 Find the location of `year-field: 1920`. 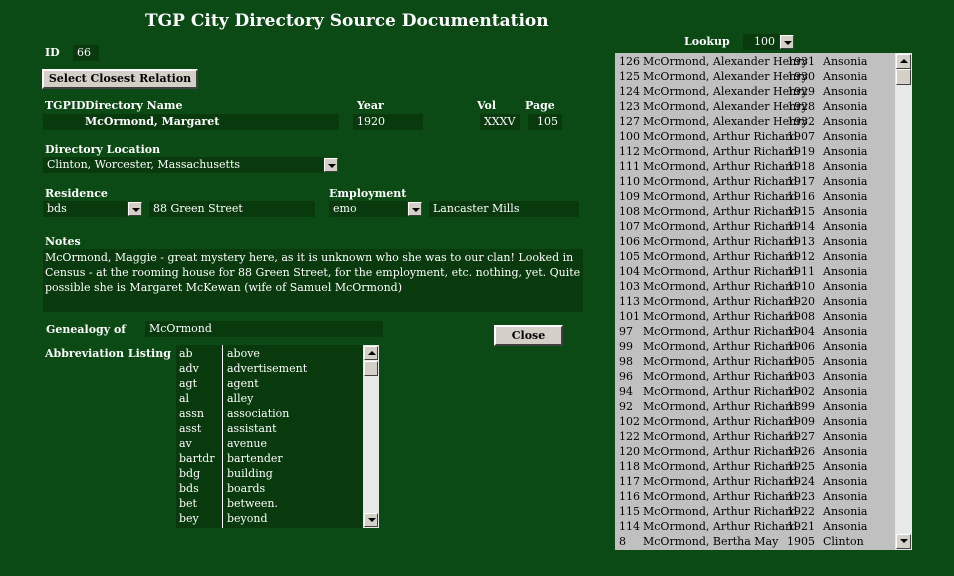

year-field: 1920 is located at coordinates (388, 122).